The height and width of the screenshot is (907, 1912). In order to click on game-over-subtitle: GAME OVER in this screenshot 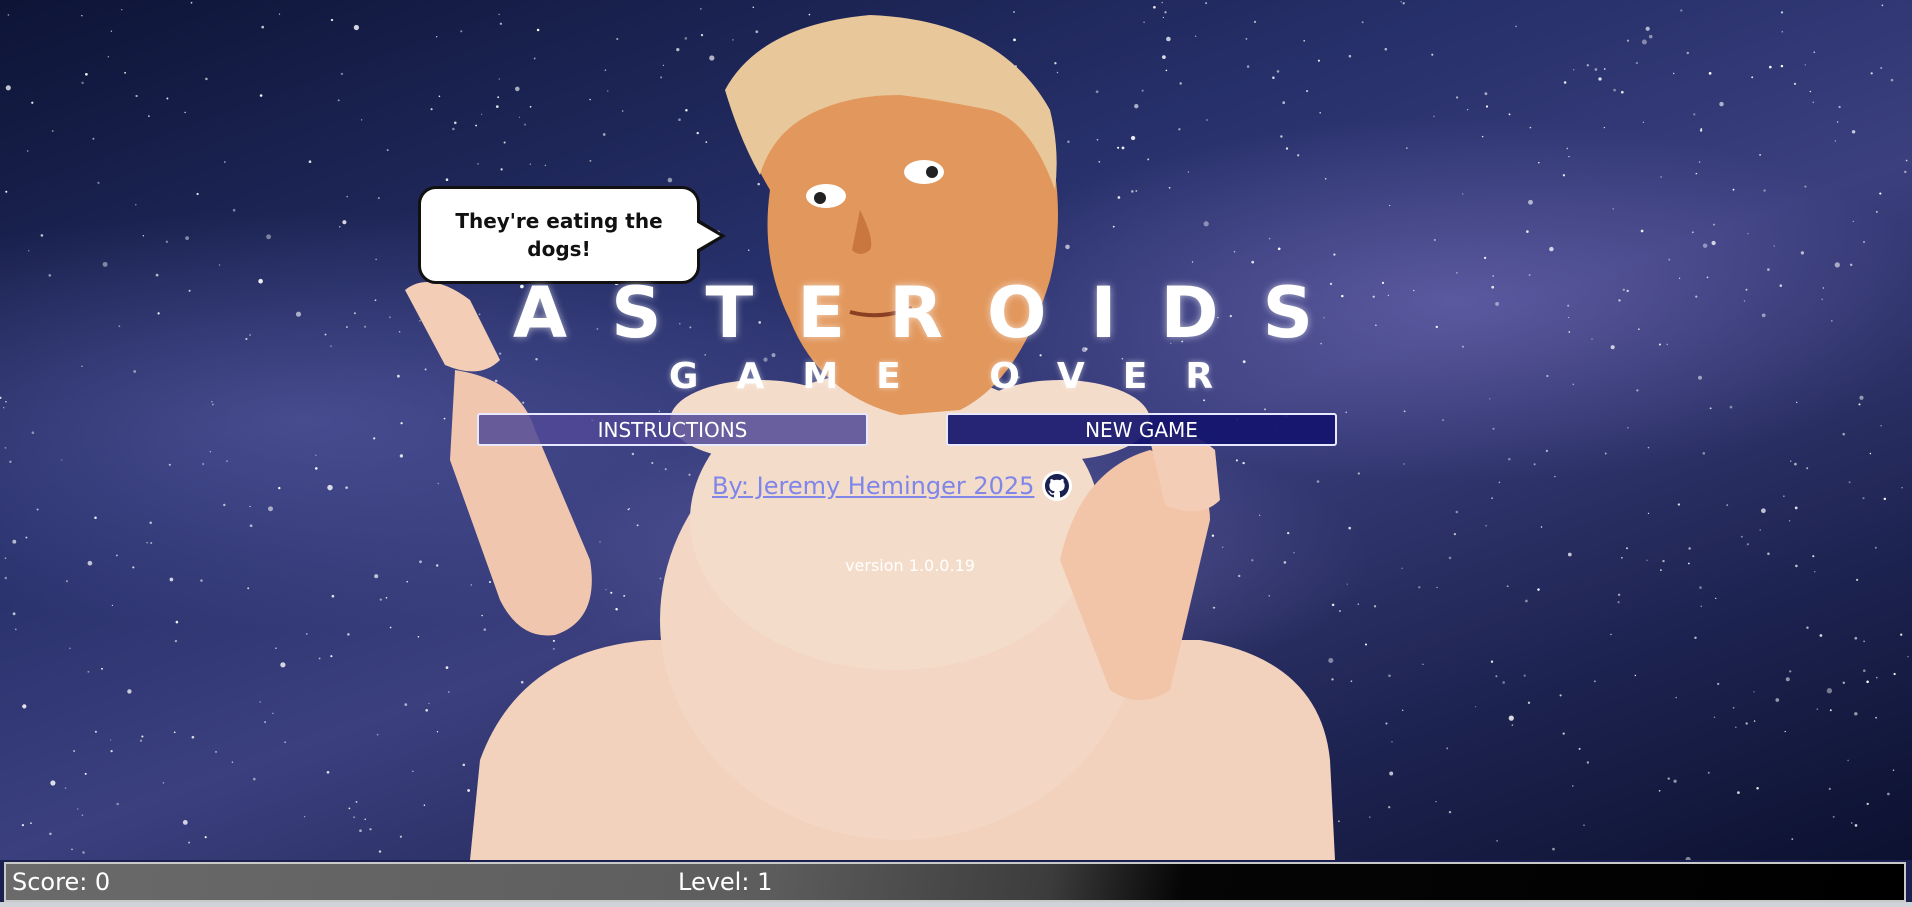, I will do `click(960, 376)`.